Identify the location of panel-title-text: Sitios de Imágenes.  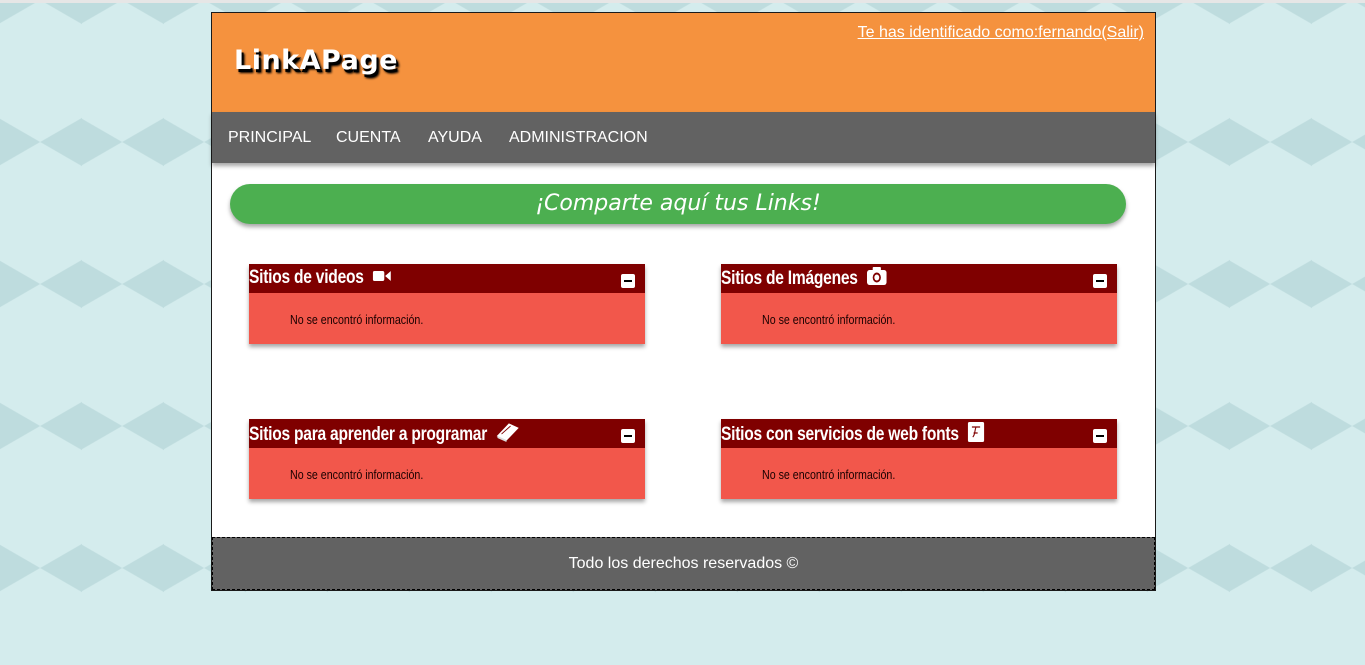
(789, 279).